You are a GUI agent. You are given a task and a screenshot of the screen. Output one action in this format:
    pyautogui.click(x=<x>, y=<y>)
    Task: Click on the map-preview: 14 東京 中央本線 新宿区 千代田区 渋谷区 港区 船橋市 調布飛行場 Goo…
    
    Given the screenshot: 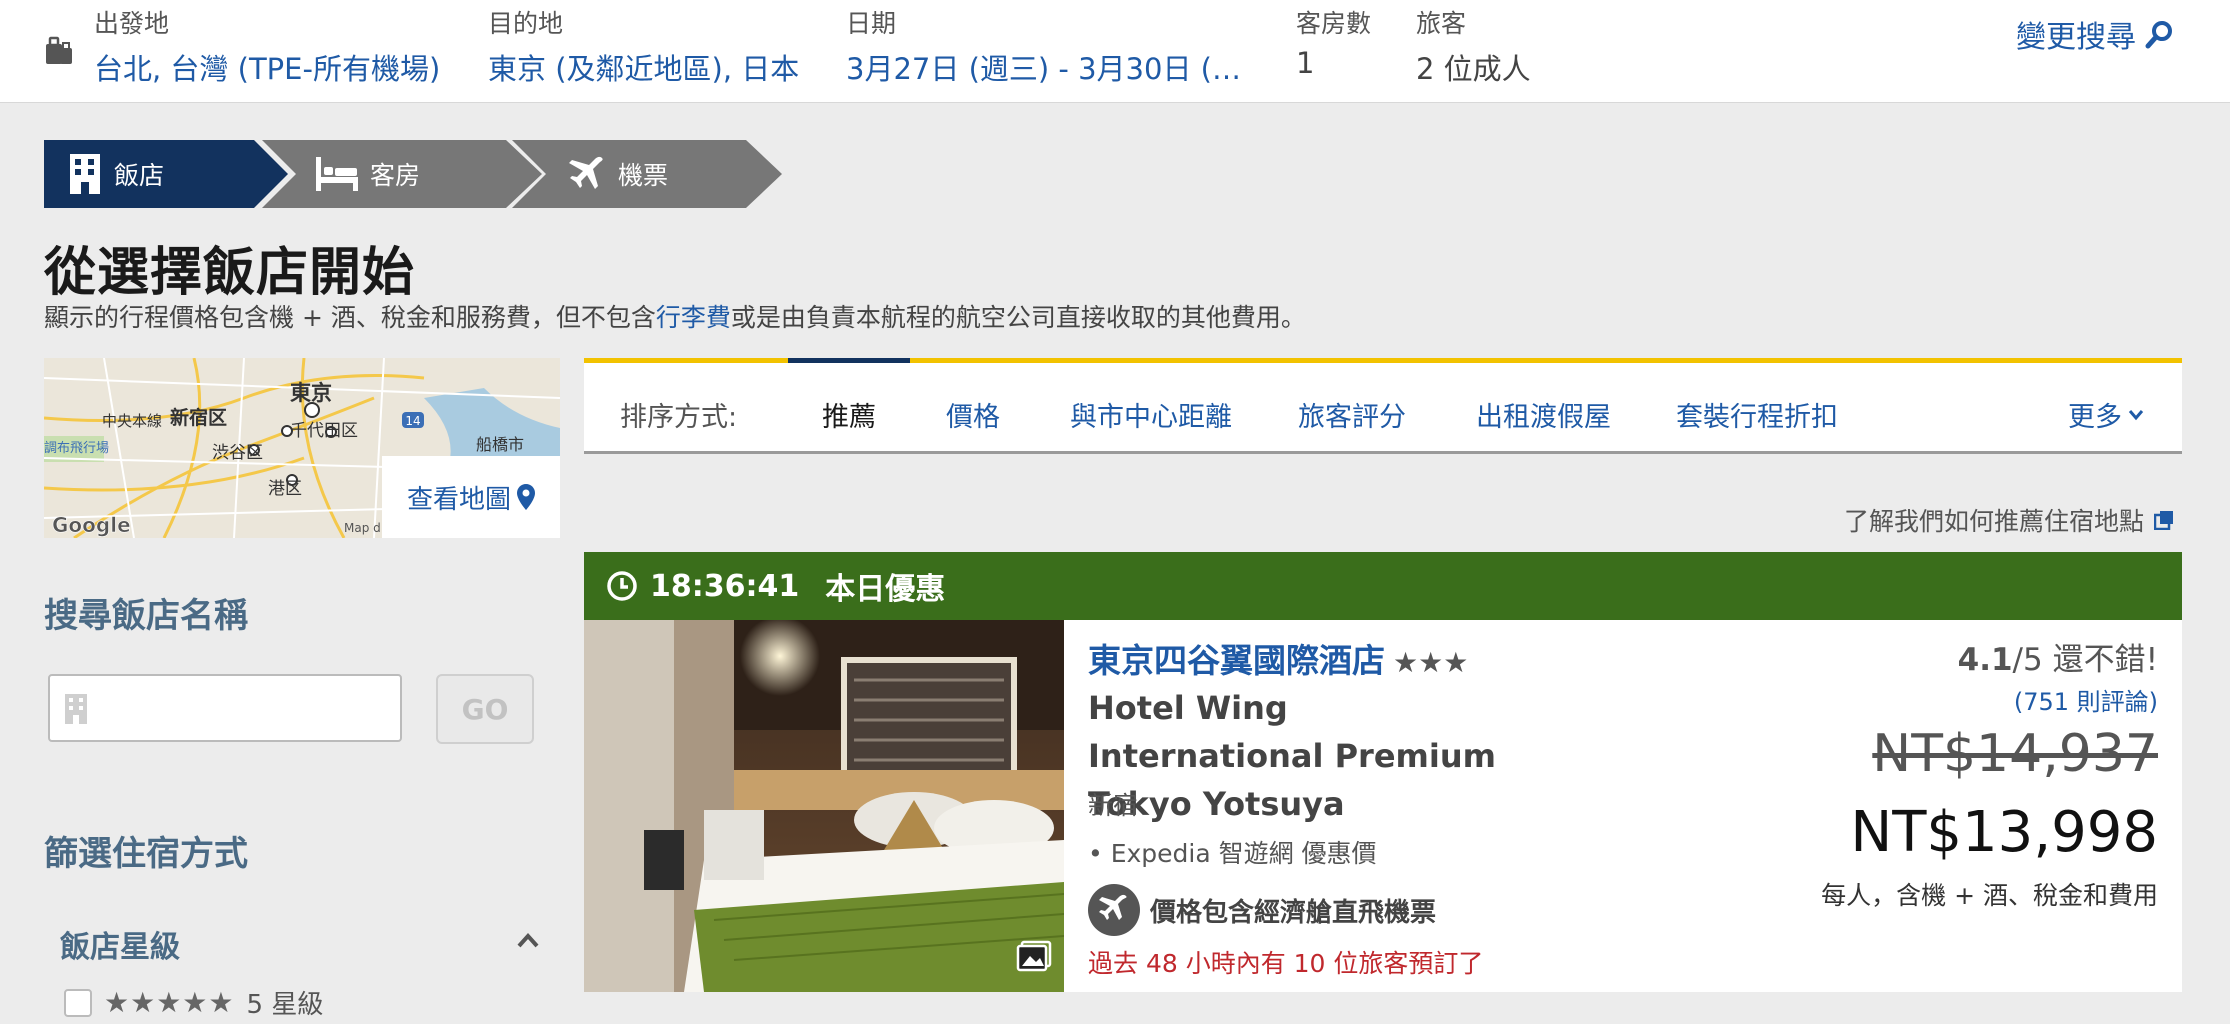 What is the action you would take?
    pyautogui.click(x=302, y=448)
    